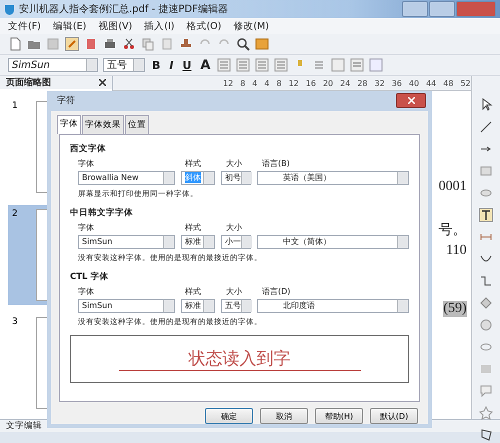  What do you see at coordinates (24, 26) in the screenshot?
I see `menu-item: 文件(F)` at bounding box center [24, 26].